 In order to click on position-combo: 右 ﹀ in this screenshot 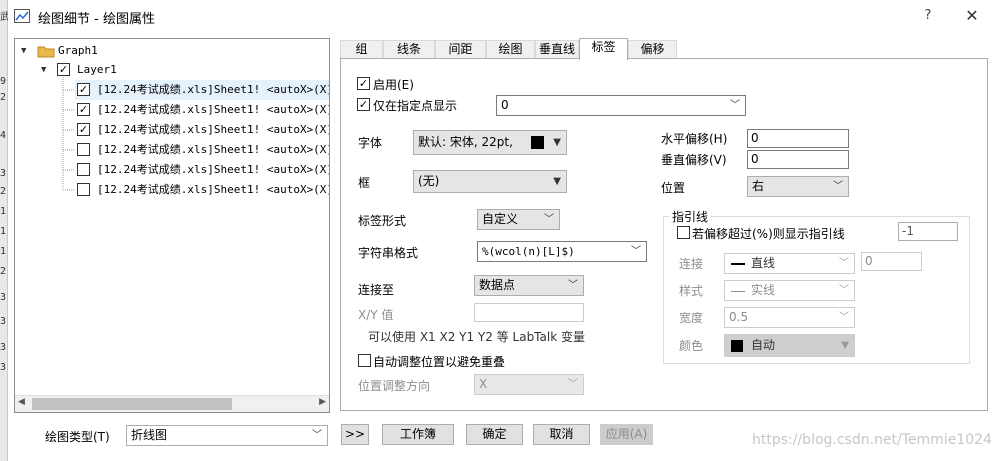, I will do `click(798, 186)`.